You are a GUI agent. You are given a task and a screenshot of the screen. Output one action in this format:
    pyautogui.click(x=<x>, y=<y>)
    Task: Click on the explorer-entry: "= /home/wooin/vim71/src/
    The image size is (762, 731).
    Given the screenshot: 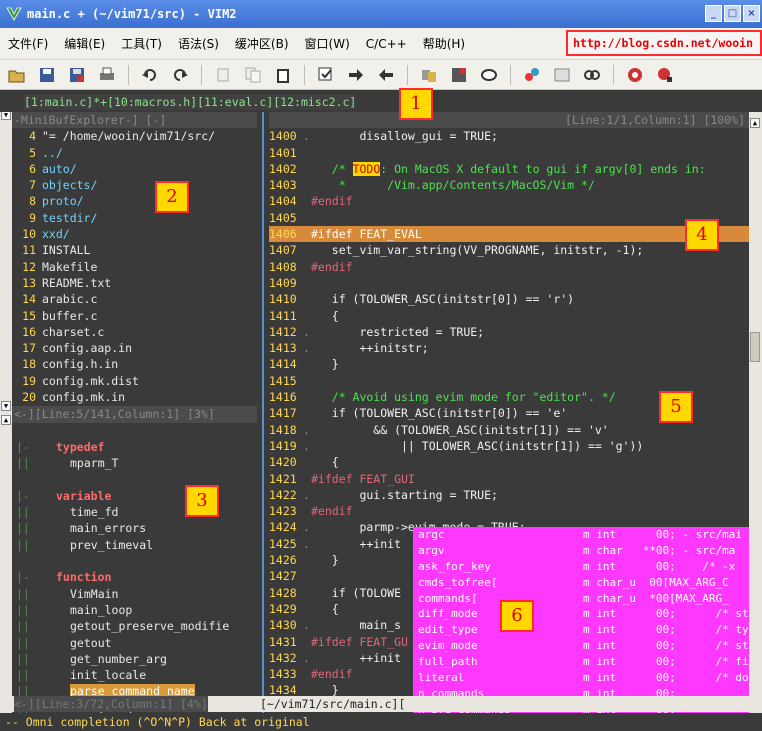 What is the action you would take?
    pyautogui.click(x=128, y=136)
    